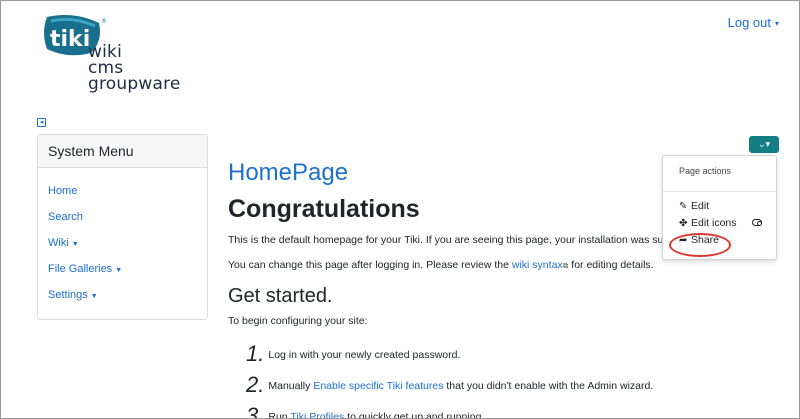  What do you see at coordinates (537, 265) in the screenshot?
I see `wiki-syntax-link: wiki syntax` at bounding box center [537, 265].